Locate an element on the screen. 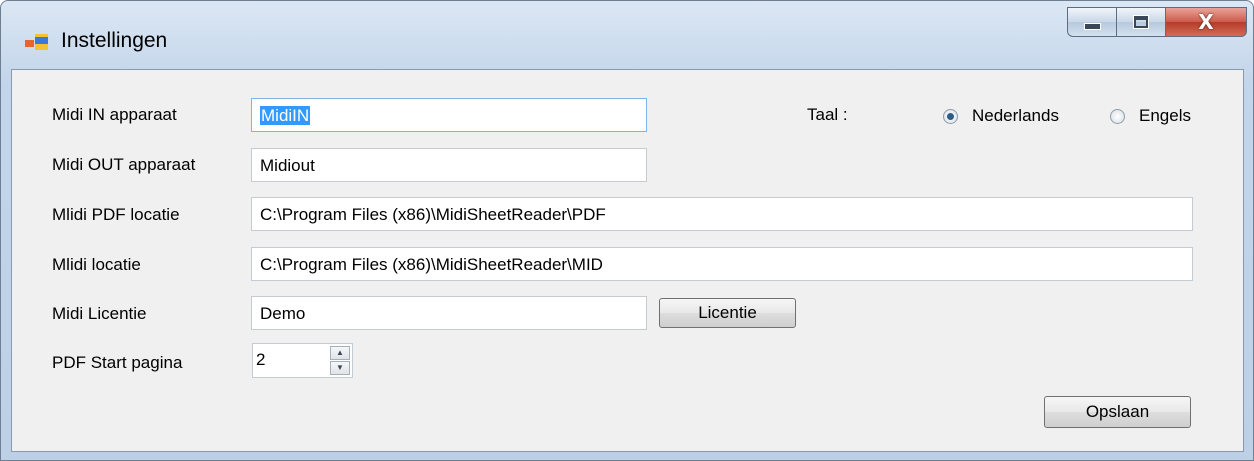 This screenshot has width=1254, height=461. save-button: Opslaan is located at coordinates (1117, 412).